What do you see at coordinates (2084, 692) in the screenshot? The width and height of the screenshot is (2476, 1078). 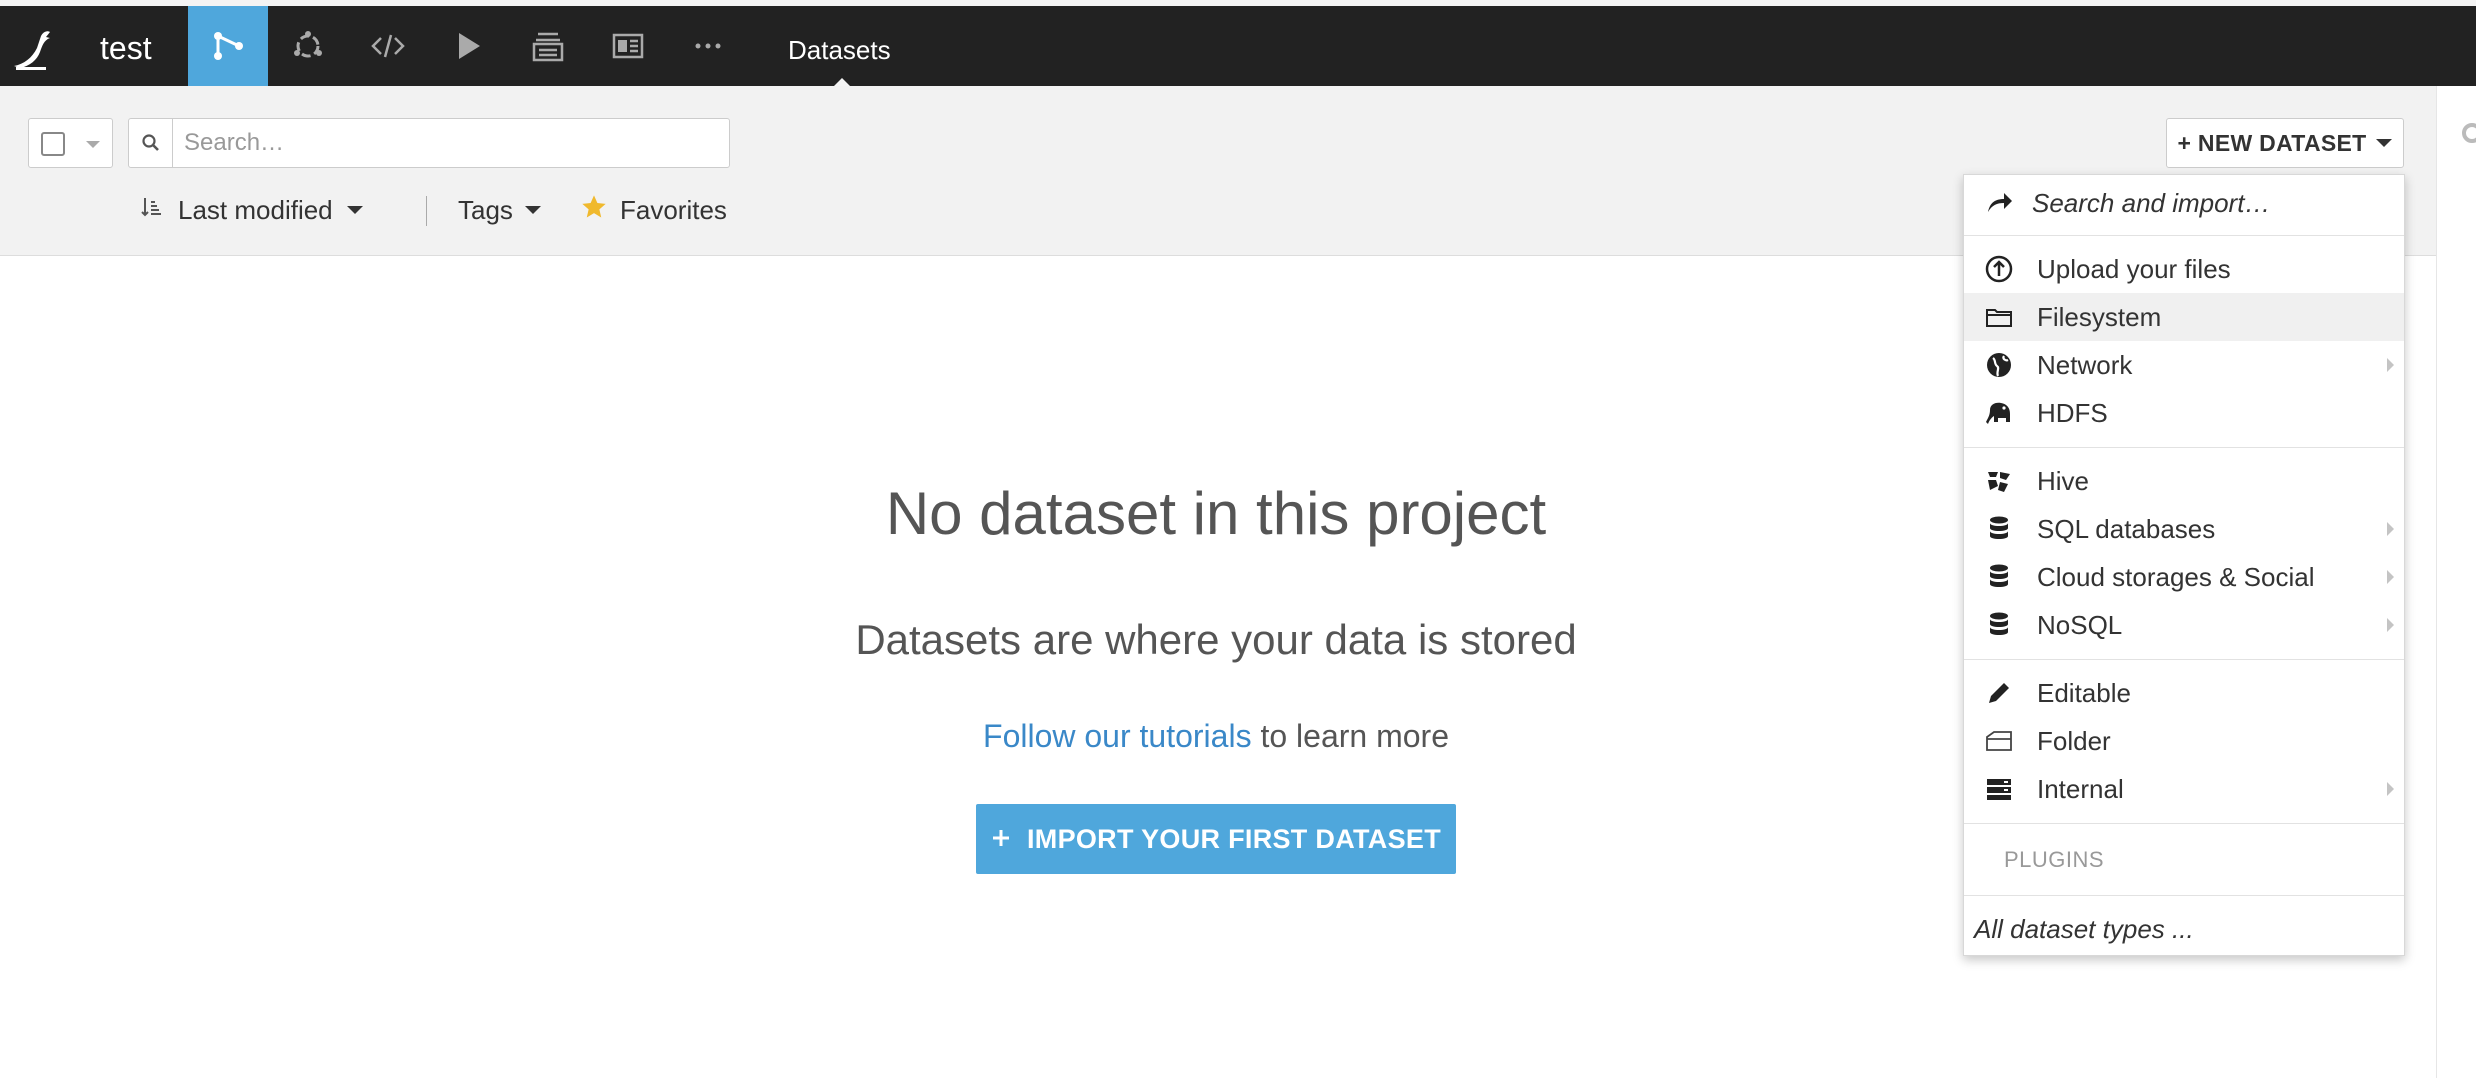 I see `editable-label: Editable` at bounding box center [2084, 692].